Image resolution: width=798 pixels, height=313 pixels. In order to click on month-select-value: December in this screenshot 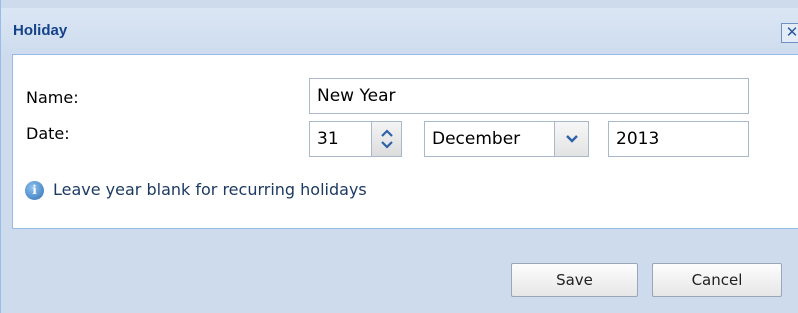, I will do `click(476, 139)`.